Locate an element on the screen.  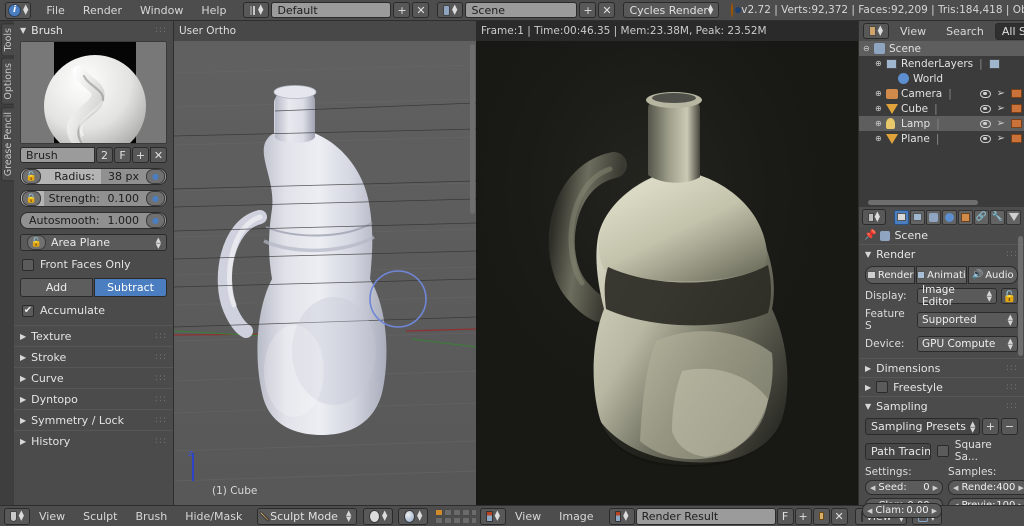
scene-icon-button: ▲ ▼ is located at coordinates (450, 10).